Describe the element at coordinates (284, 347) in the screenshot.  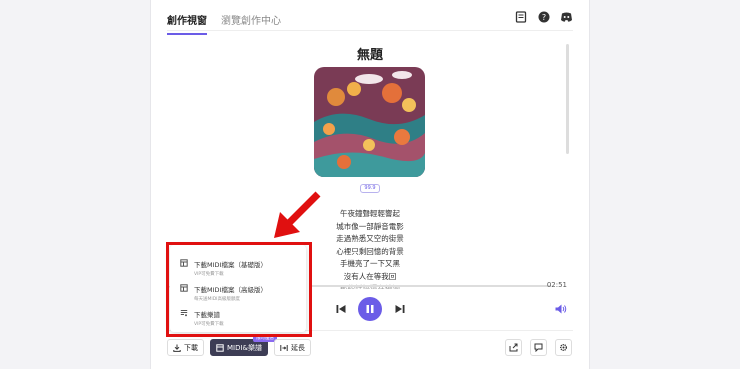
I see `extend-icon` at that location.